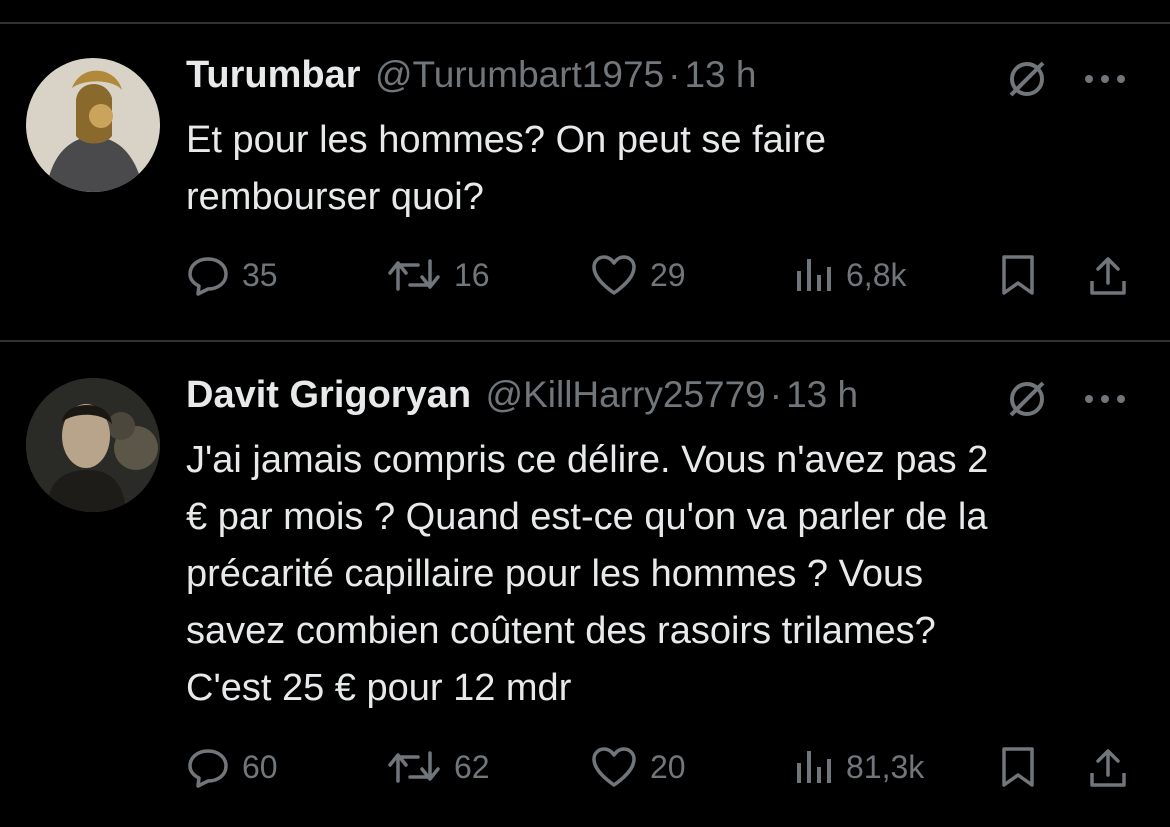 Image resolution: width=1170 pixels, height=827 pixels. Describe the element at coordinates (472, 274) in the screenshot. I see `retweet-count: 16` at that location.